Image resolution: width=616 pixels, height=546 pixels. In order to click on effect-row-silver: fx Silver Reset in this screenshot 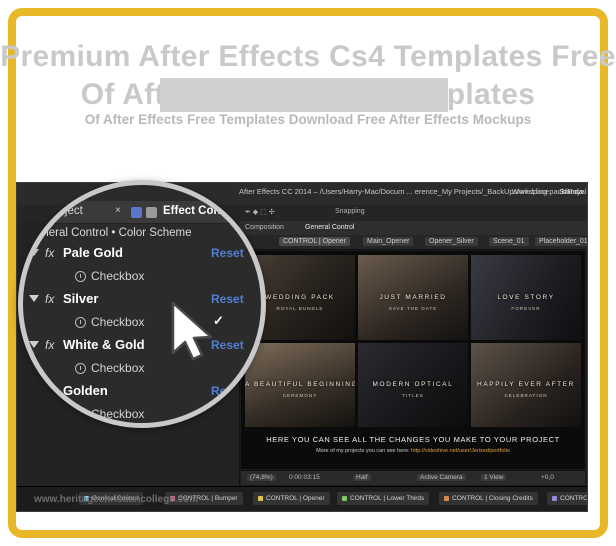, I will do `click(142, 300)`.